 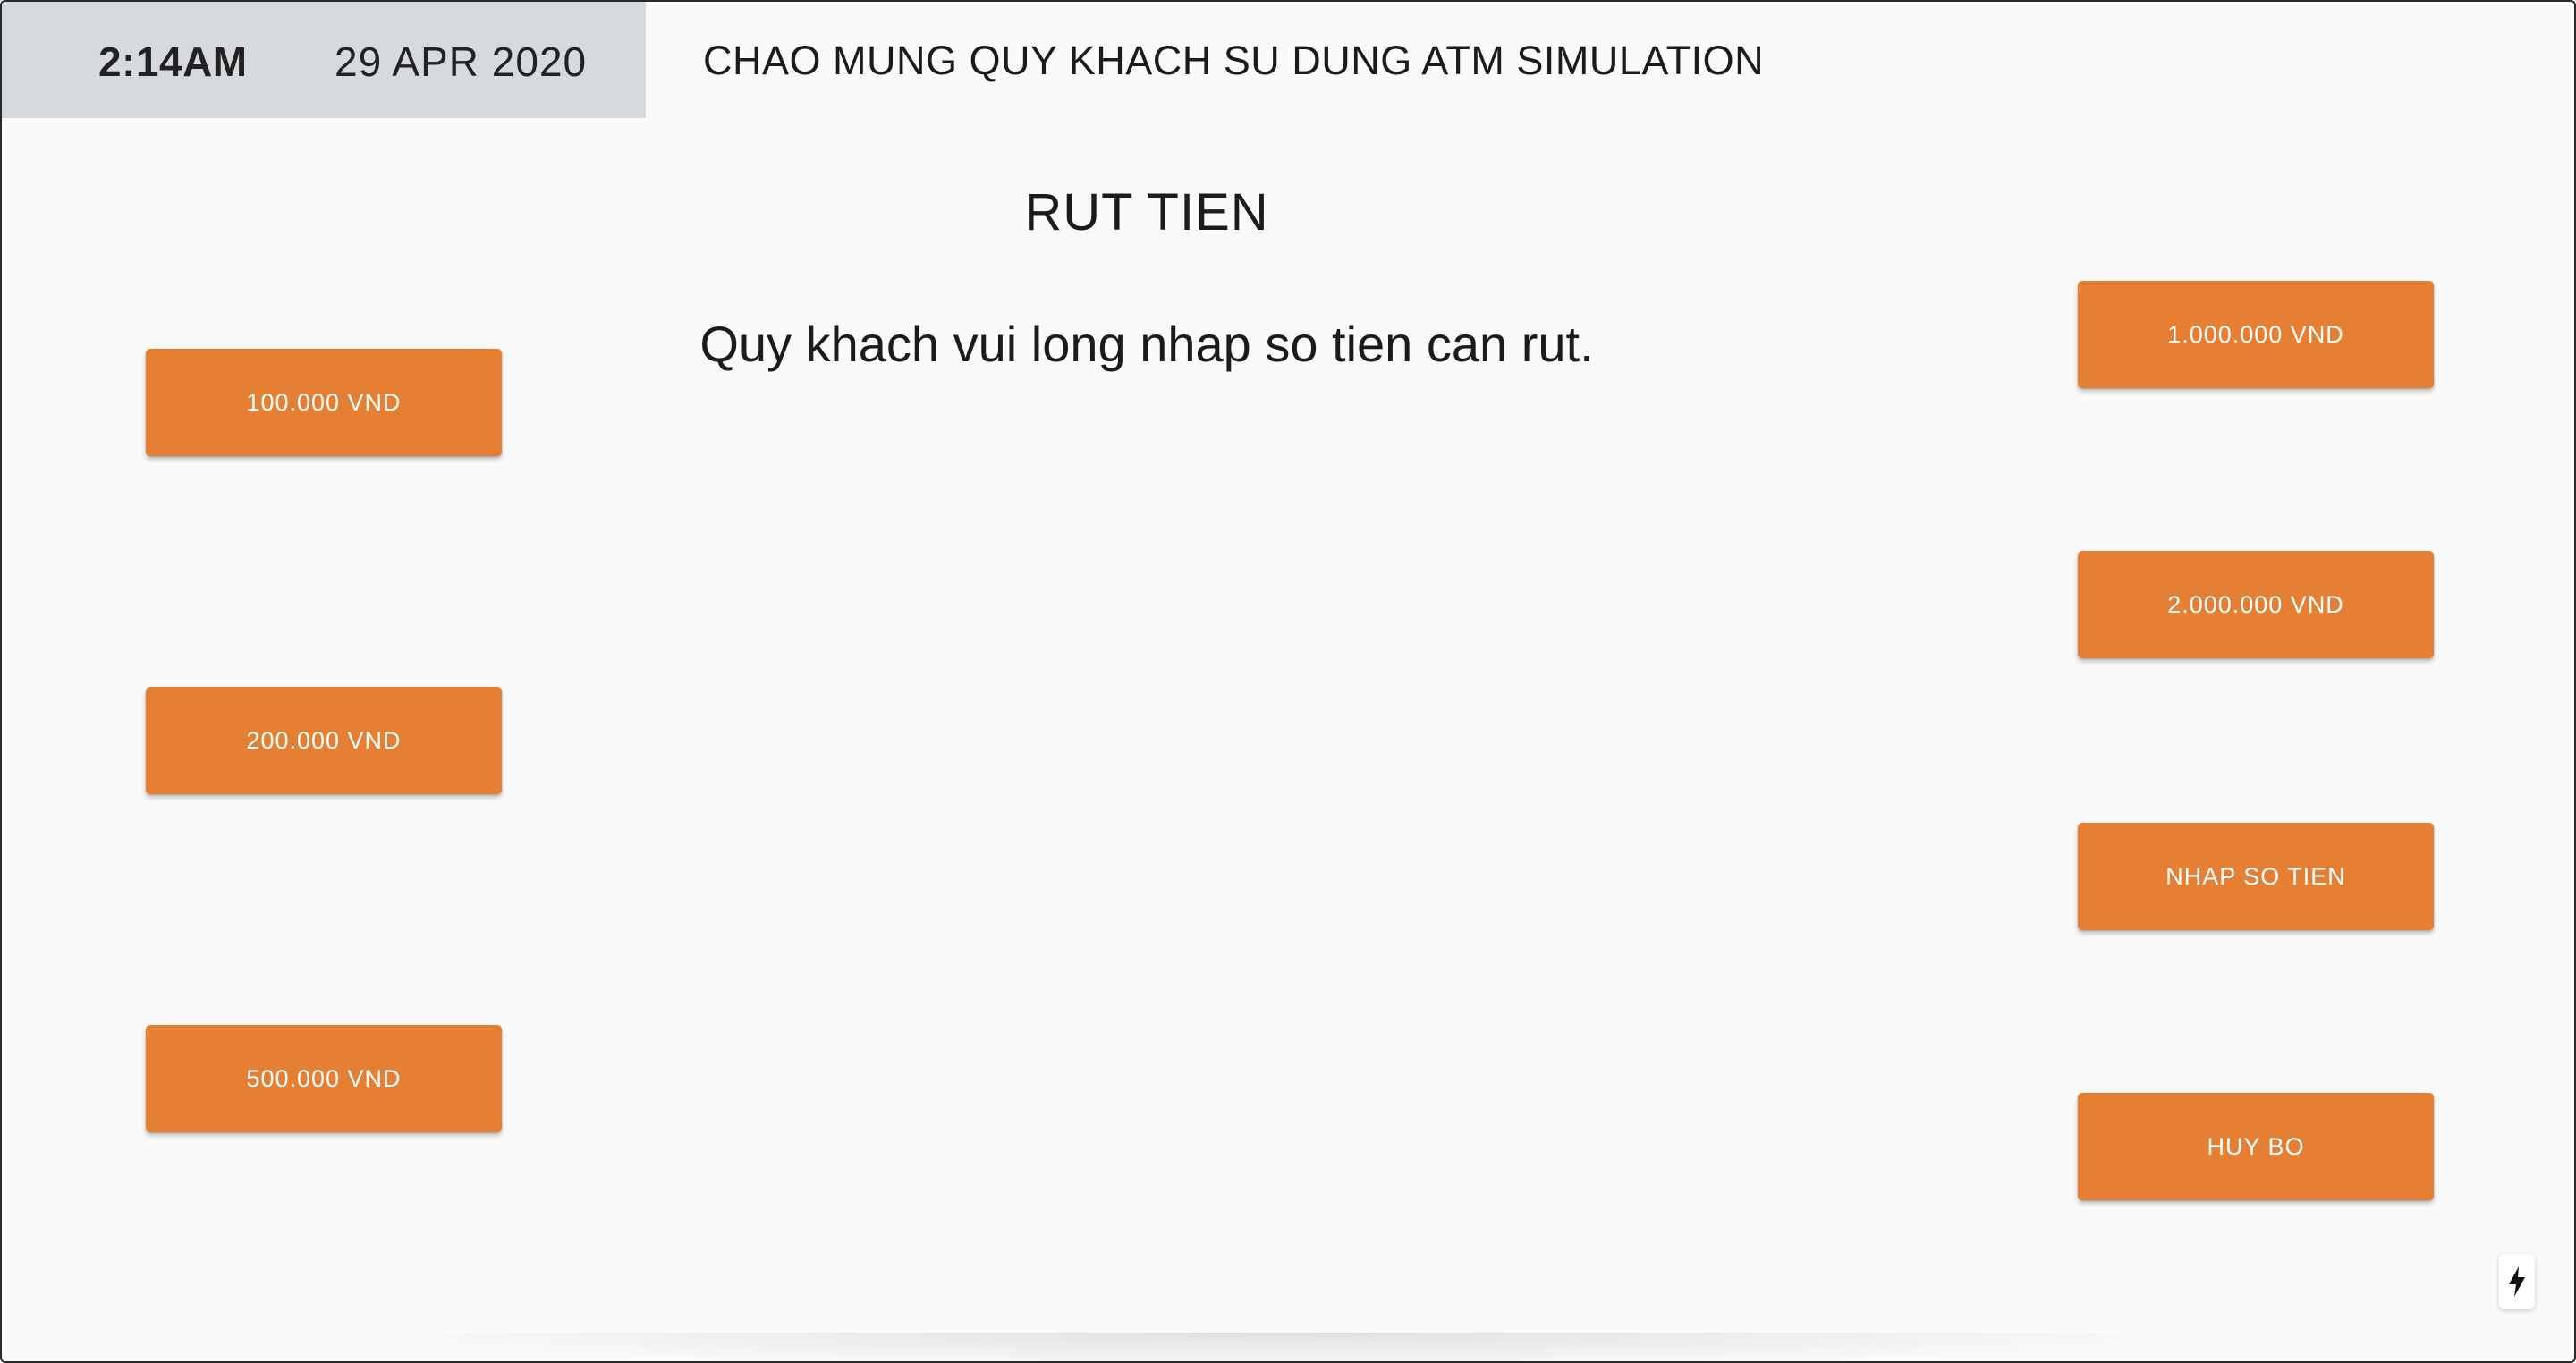 I want to click on page-title: RUT TIEN, so click(x=1146, y=212).